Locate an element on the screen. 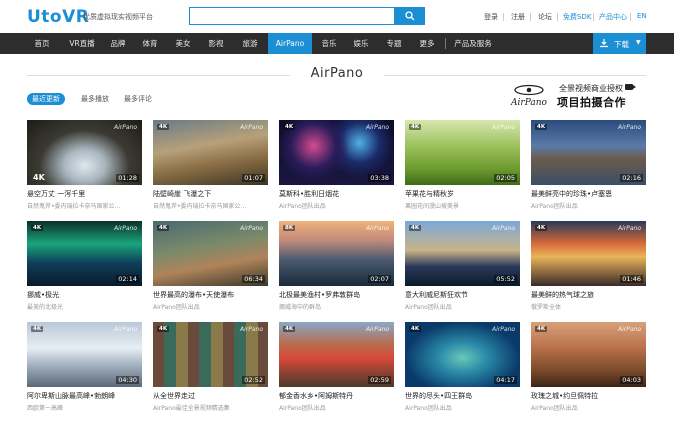  video-thumbnail: 4K AirPano 01:28 is located at coordinates (84, 152).